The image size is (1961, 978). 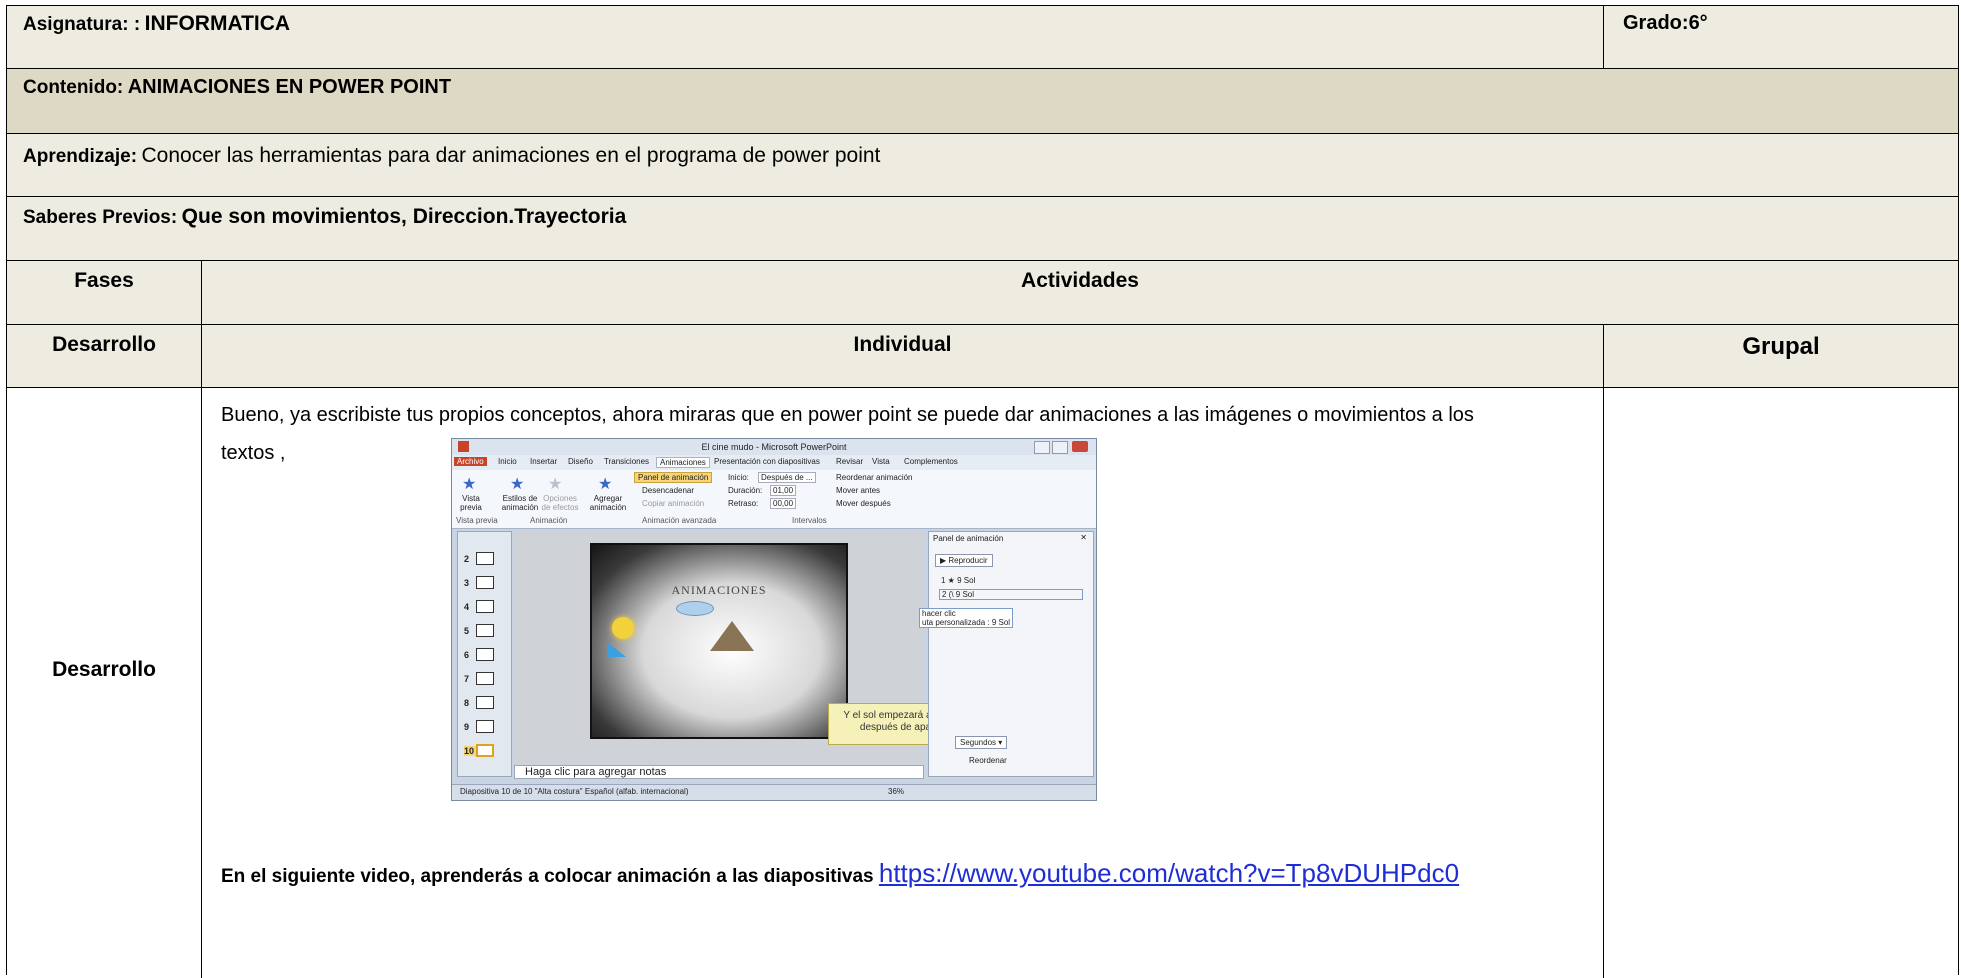 What do you see at coordinates (896, 791) in the screenshot?
I see `zoom-level: 36%` at bounding box center [896, 791].